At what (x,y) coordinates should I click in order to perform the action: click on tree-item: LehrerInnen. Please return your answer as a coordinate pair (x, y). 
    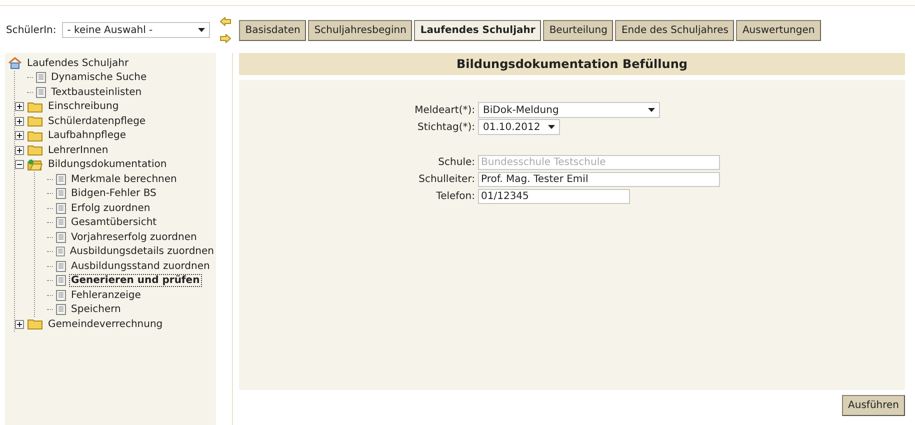
    Looking at the image, I should click on (78, 150).